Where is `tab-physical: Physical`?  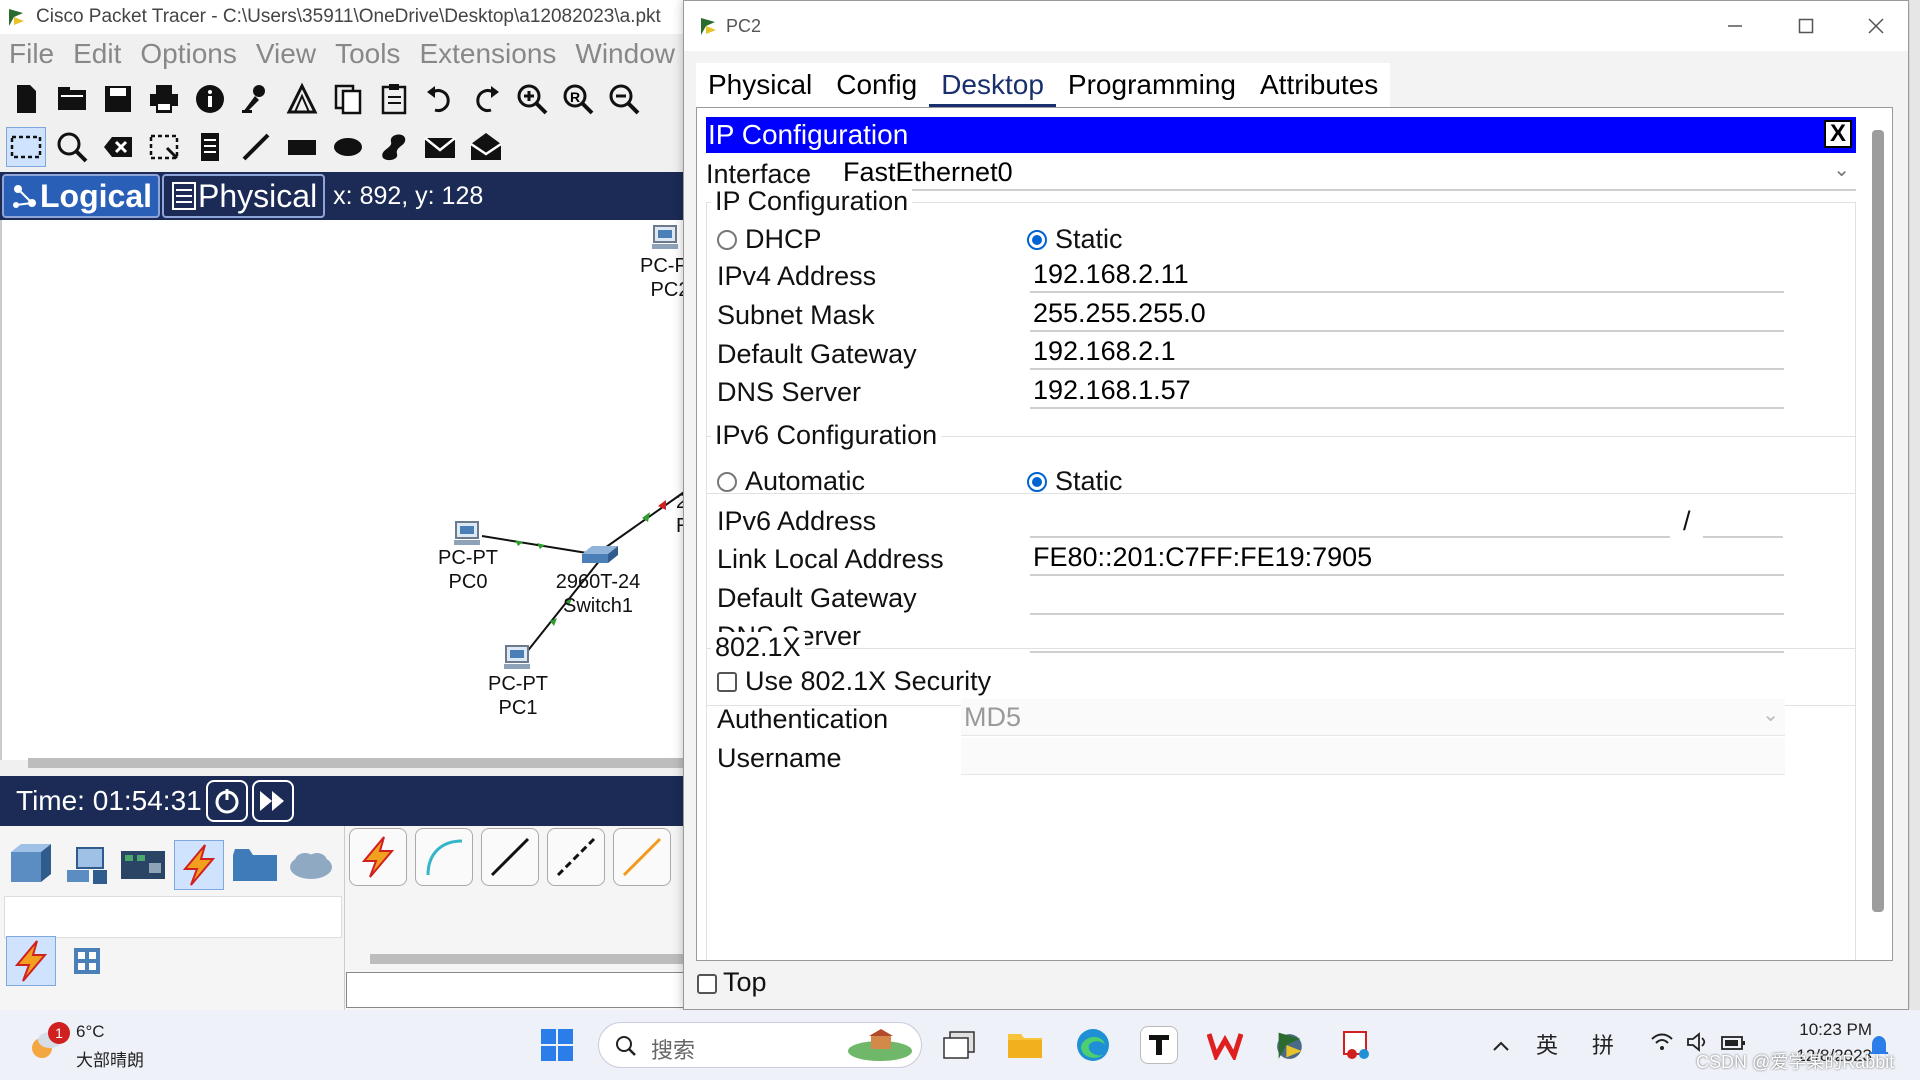 tab-physical: Physical is located at coordinates (760, 85).